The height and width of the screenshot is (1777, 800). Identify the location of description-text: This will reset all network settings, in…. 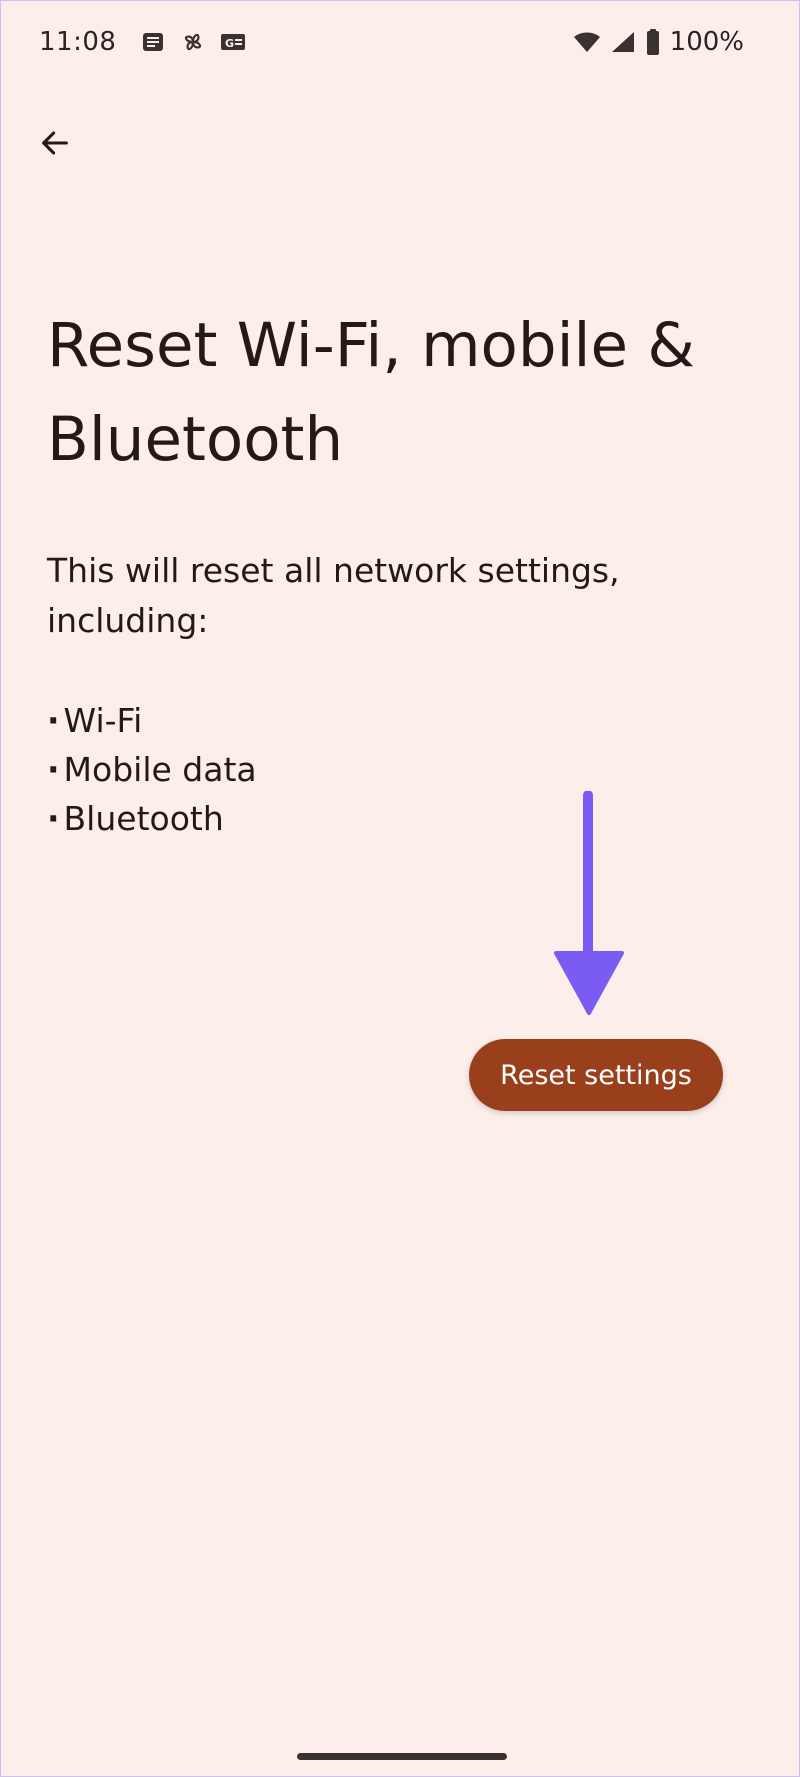
(333, 595).